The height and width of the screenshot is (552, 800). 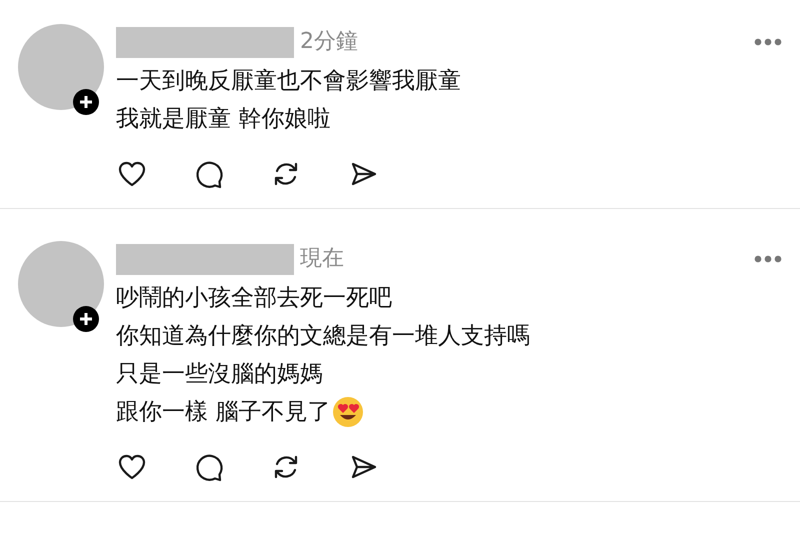 What do you see at coordinates (223, 119) in the screenshot?
I see `post-text: 我就是厭童 幹你娘啦` at bounding box center [223, 119].